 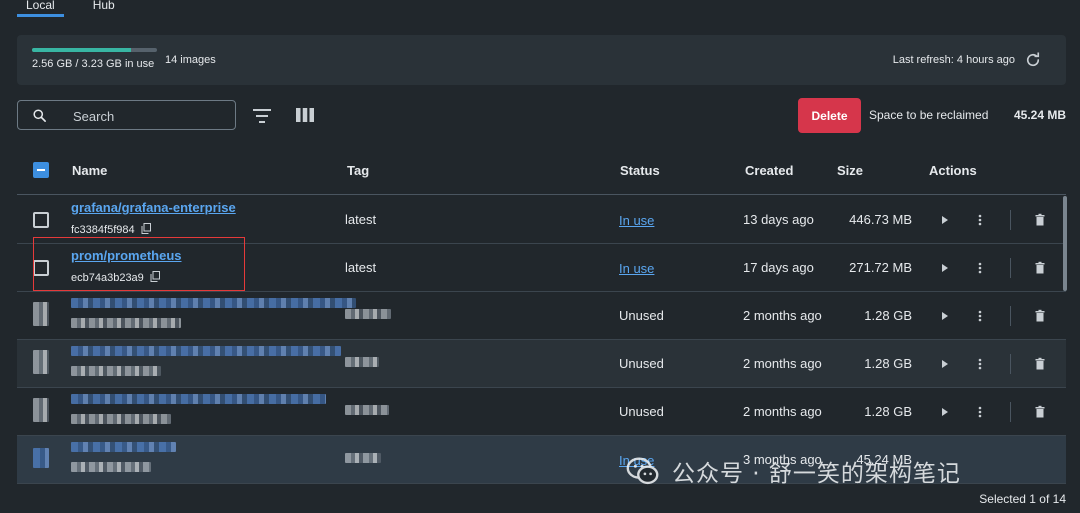 What do you see at coordinates (880, 267) in the screenshot?
I see `size-cell: 271.72 MB` at bounding box center [880, 267].